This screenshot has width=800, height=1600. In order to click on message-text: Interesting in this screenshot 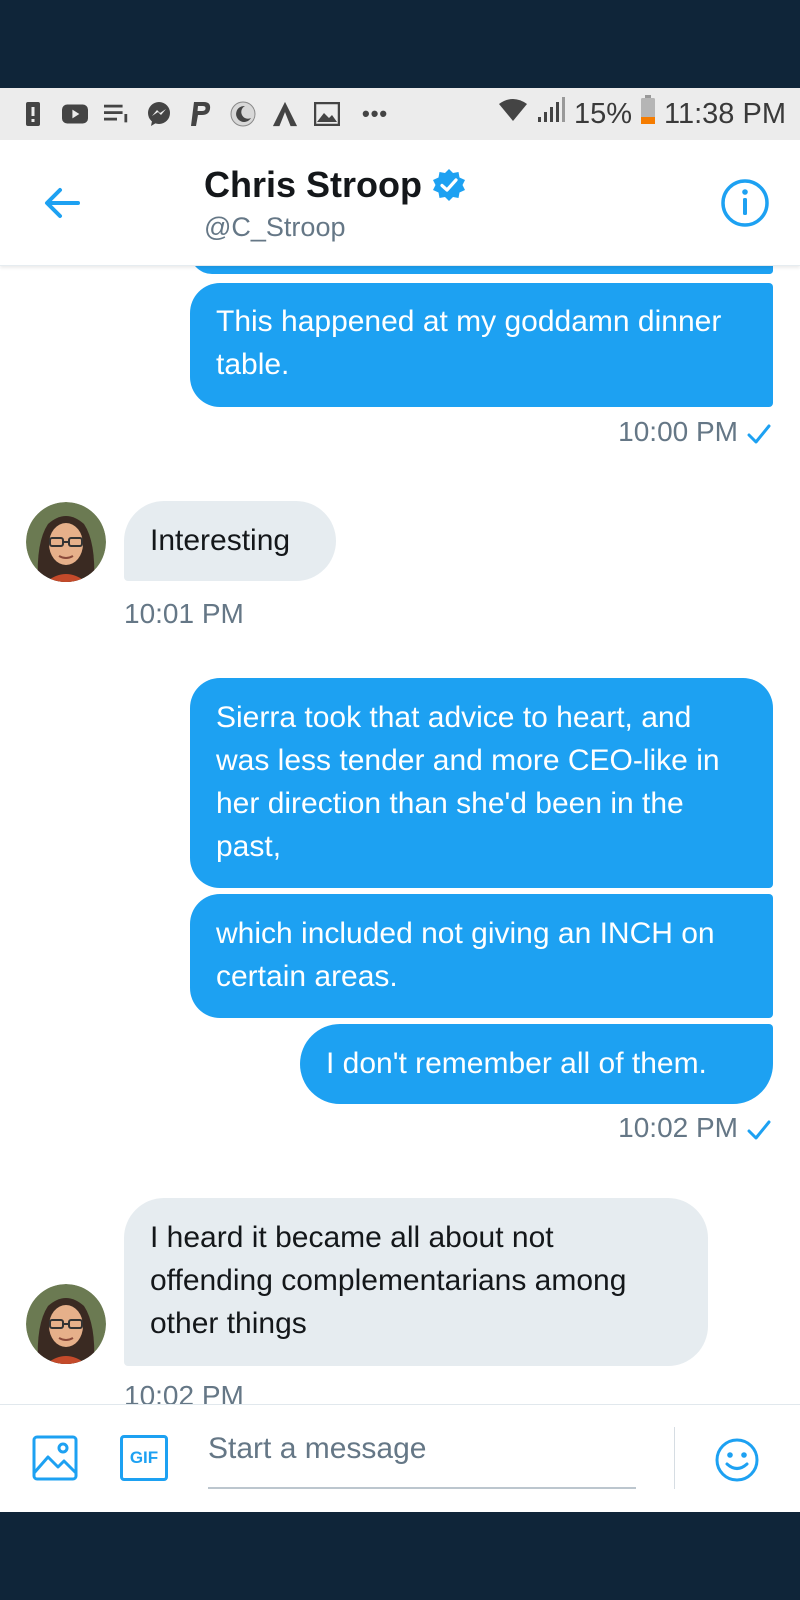, I will do `click(220, 540)`.